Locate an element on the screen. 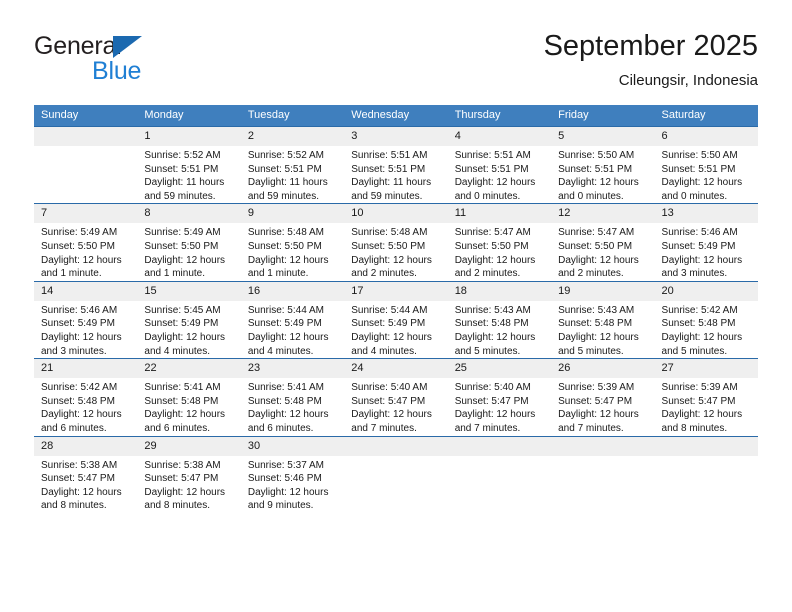 This screenshot has height=612, width=792. daylight-duration-line2: and 3 minutes. is located at coordinates (694, 274).